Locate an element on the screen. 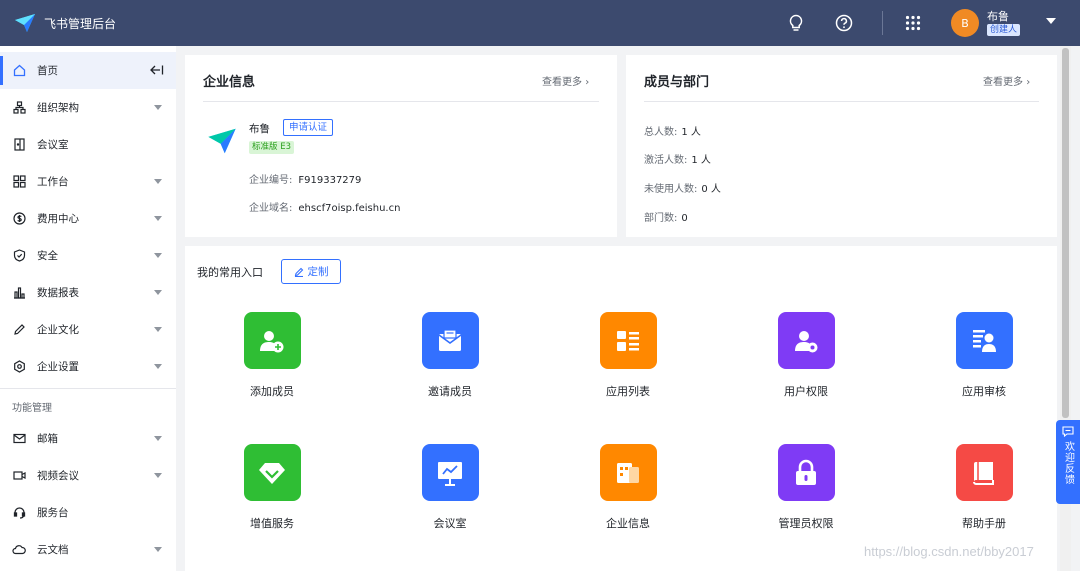 The width and height of the screenshot is (1080, 571). edit-icon is located at coordinates (299, 272).